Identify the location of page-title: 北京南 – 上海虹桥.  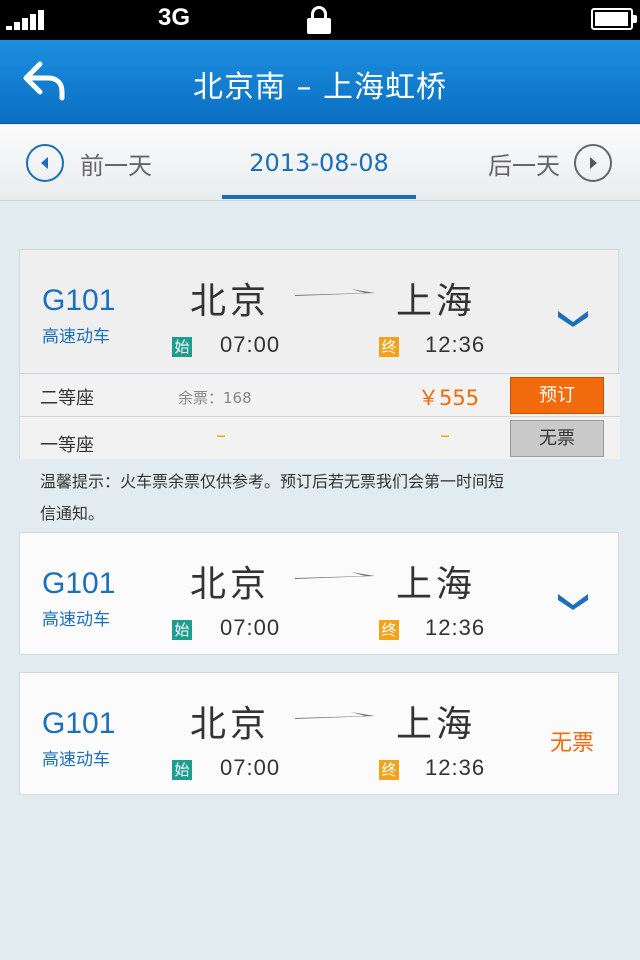
(320, 87).